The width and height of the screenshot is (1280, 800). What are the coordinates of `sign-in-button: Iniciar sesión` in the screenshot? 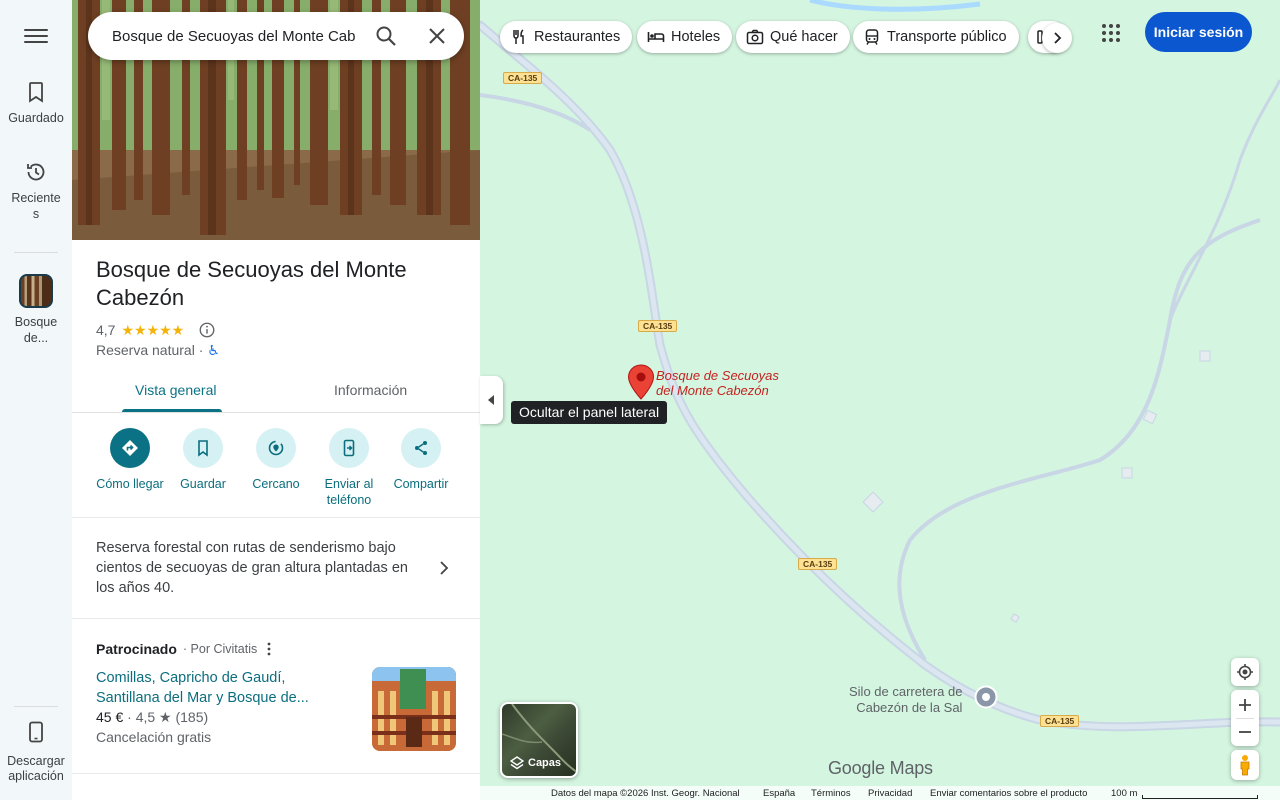 It's located at (1198, 32).